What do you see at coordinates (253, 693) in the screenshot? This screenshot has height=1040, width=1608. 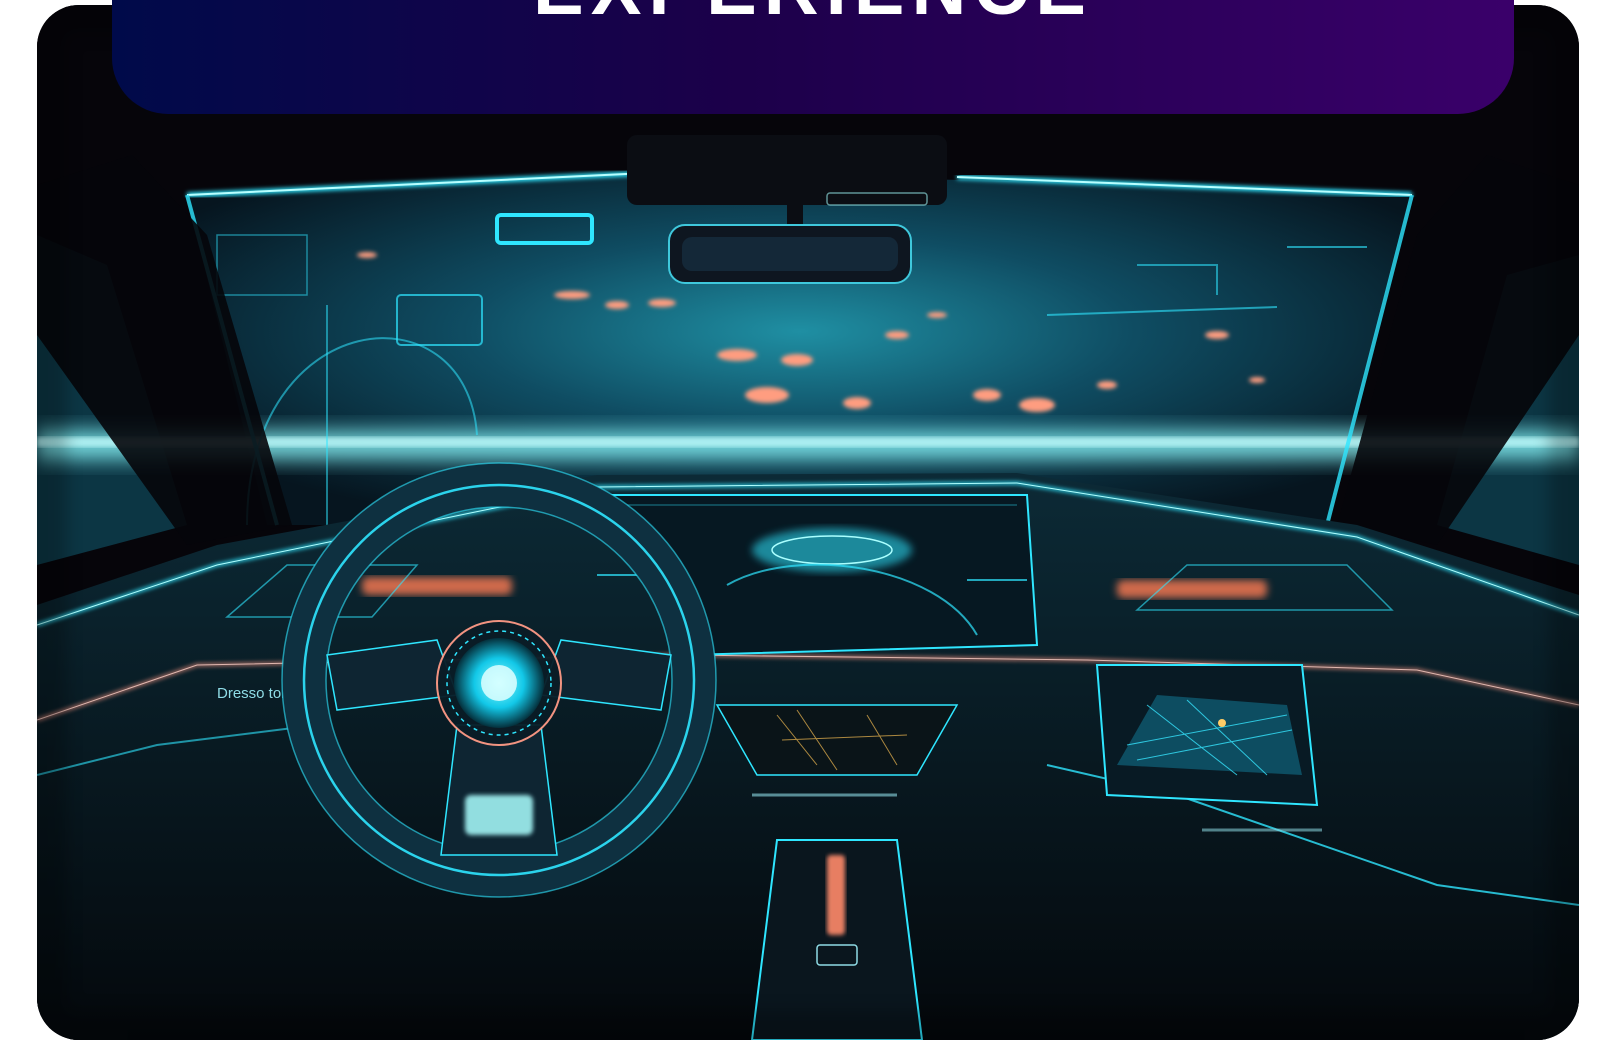 I see `dashboard-label: Dresso ton` at bounding box center [253, 693].